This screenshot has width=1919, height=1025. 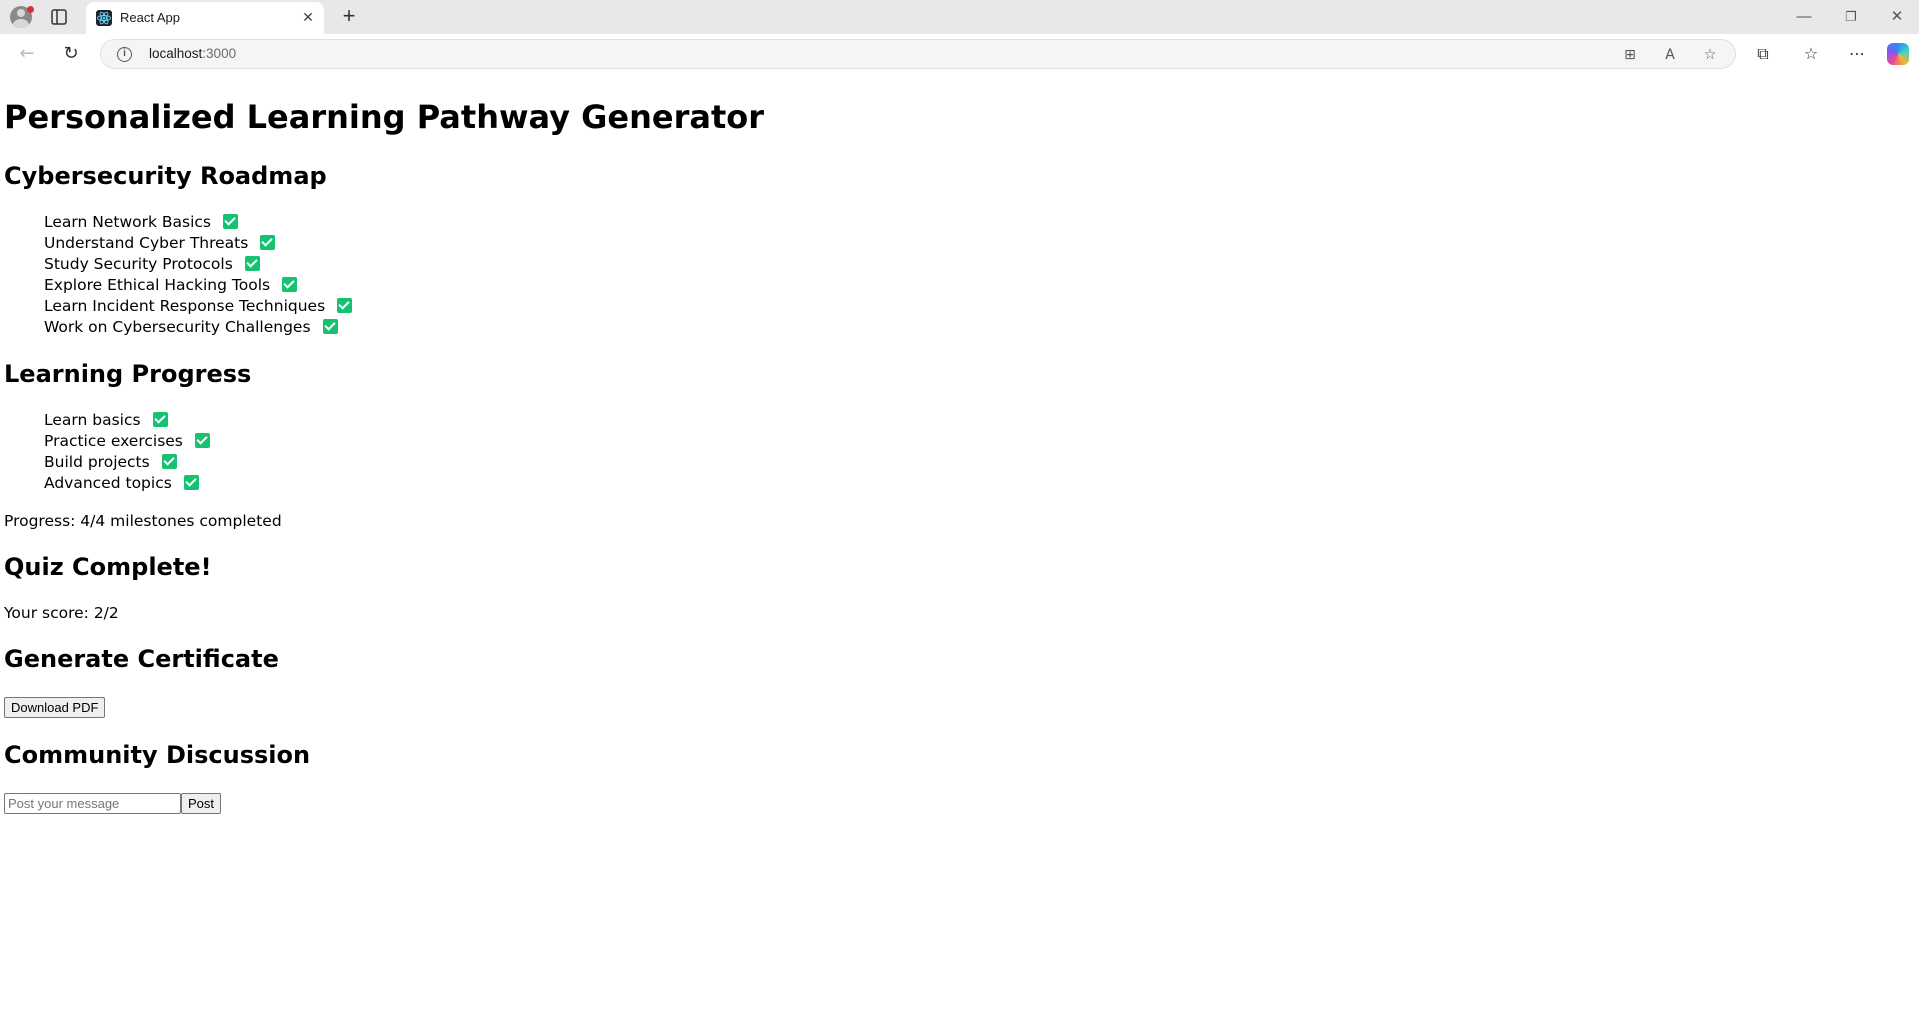 I want to click on more-options-icon: ⋯, so click(x=1857, y=54).